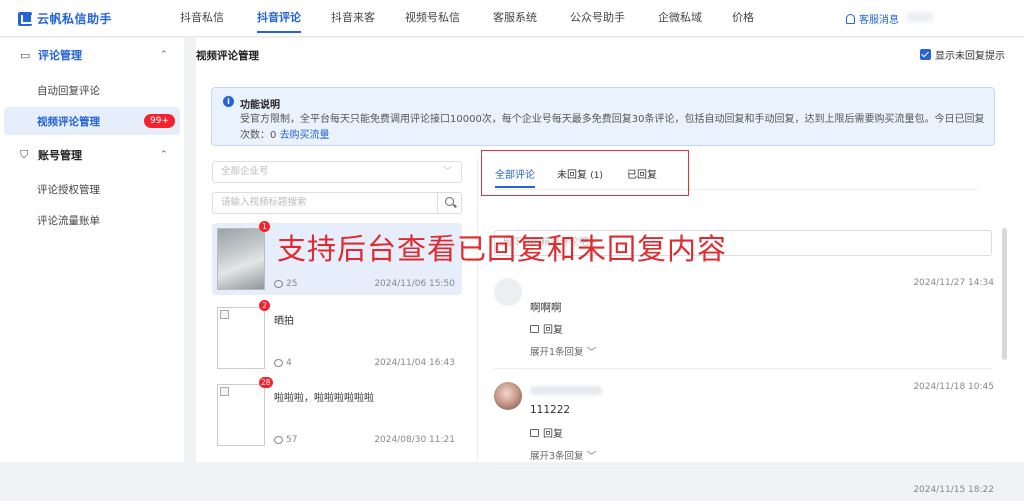 Image resolution: width=1024 pixels, height=501 pixels. Describe the element at coordinates (744, 317) in the screenshot. I see `comment-item: 2024/11/27 14:34 啊啊啊 回复 展开1条回复 ﹀` at that location.